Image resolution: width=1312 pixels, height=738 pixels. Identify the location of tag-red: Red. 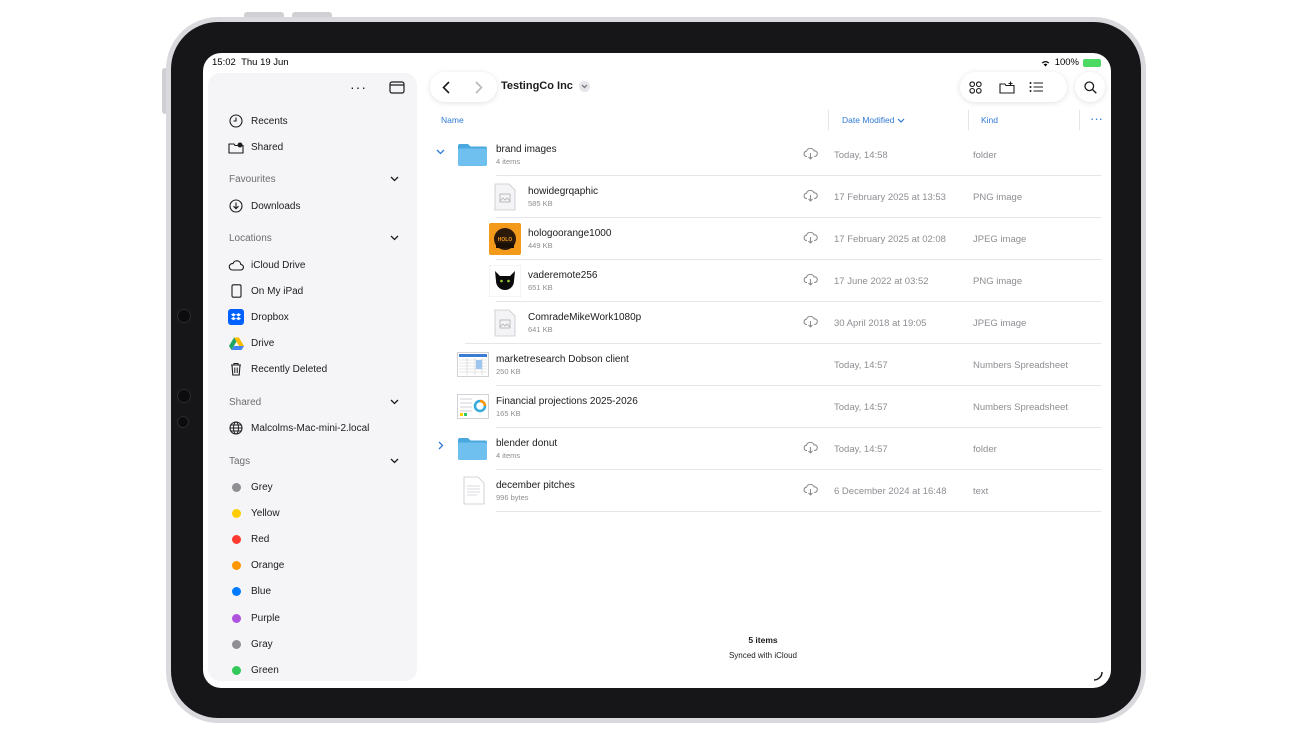
(248, 539).